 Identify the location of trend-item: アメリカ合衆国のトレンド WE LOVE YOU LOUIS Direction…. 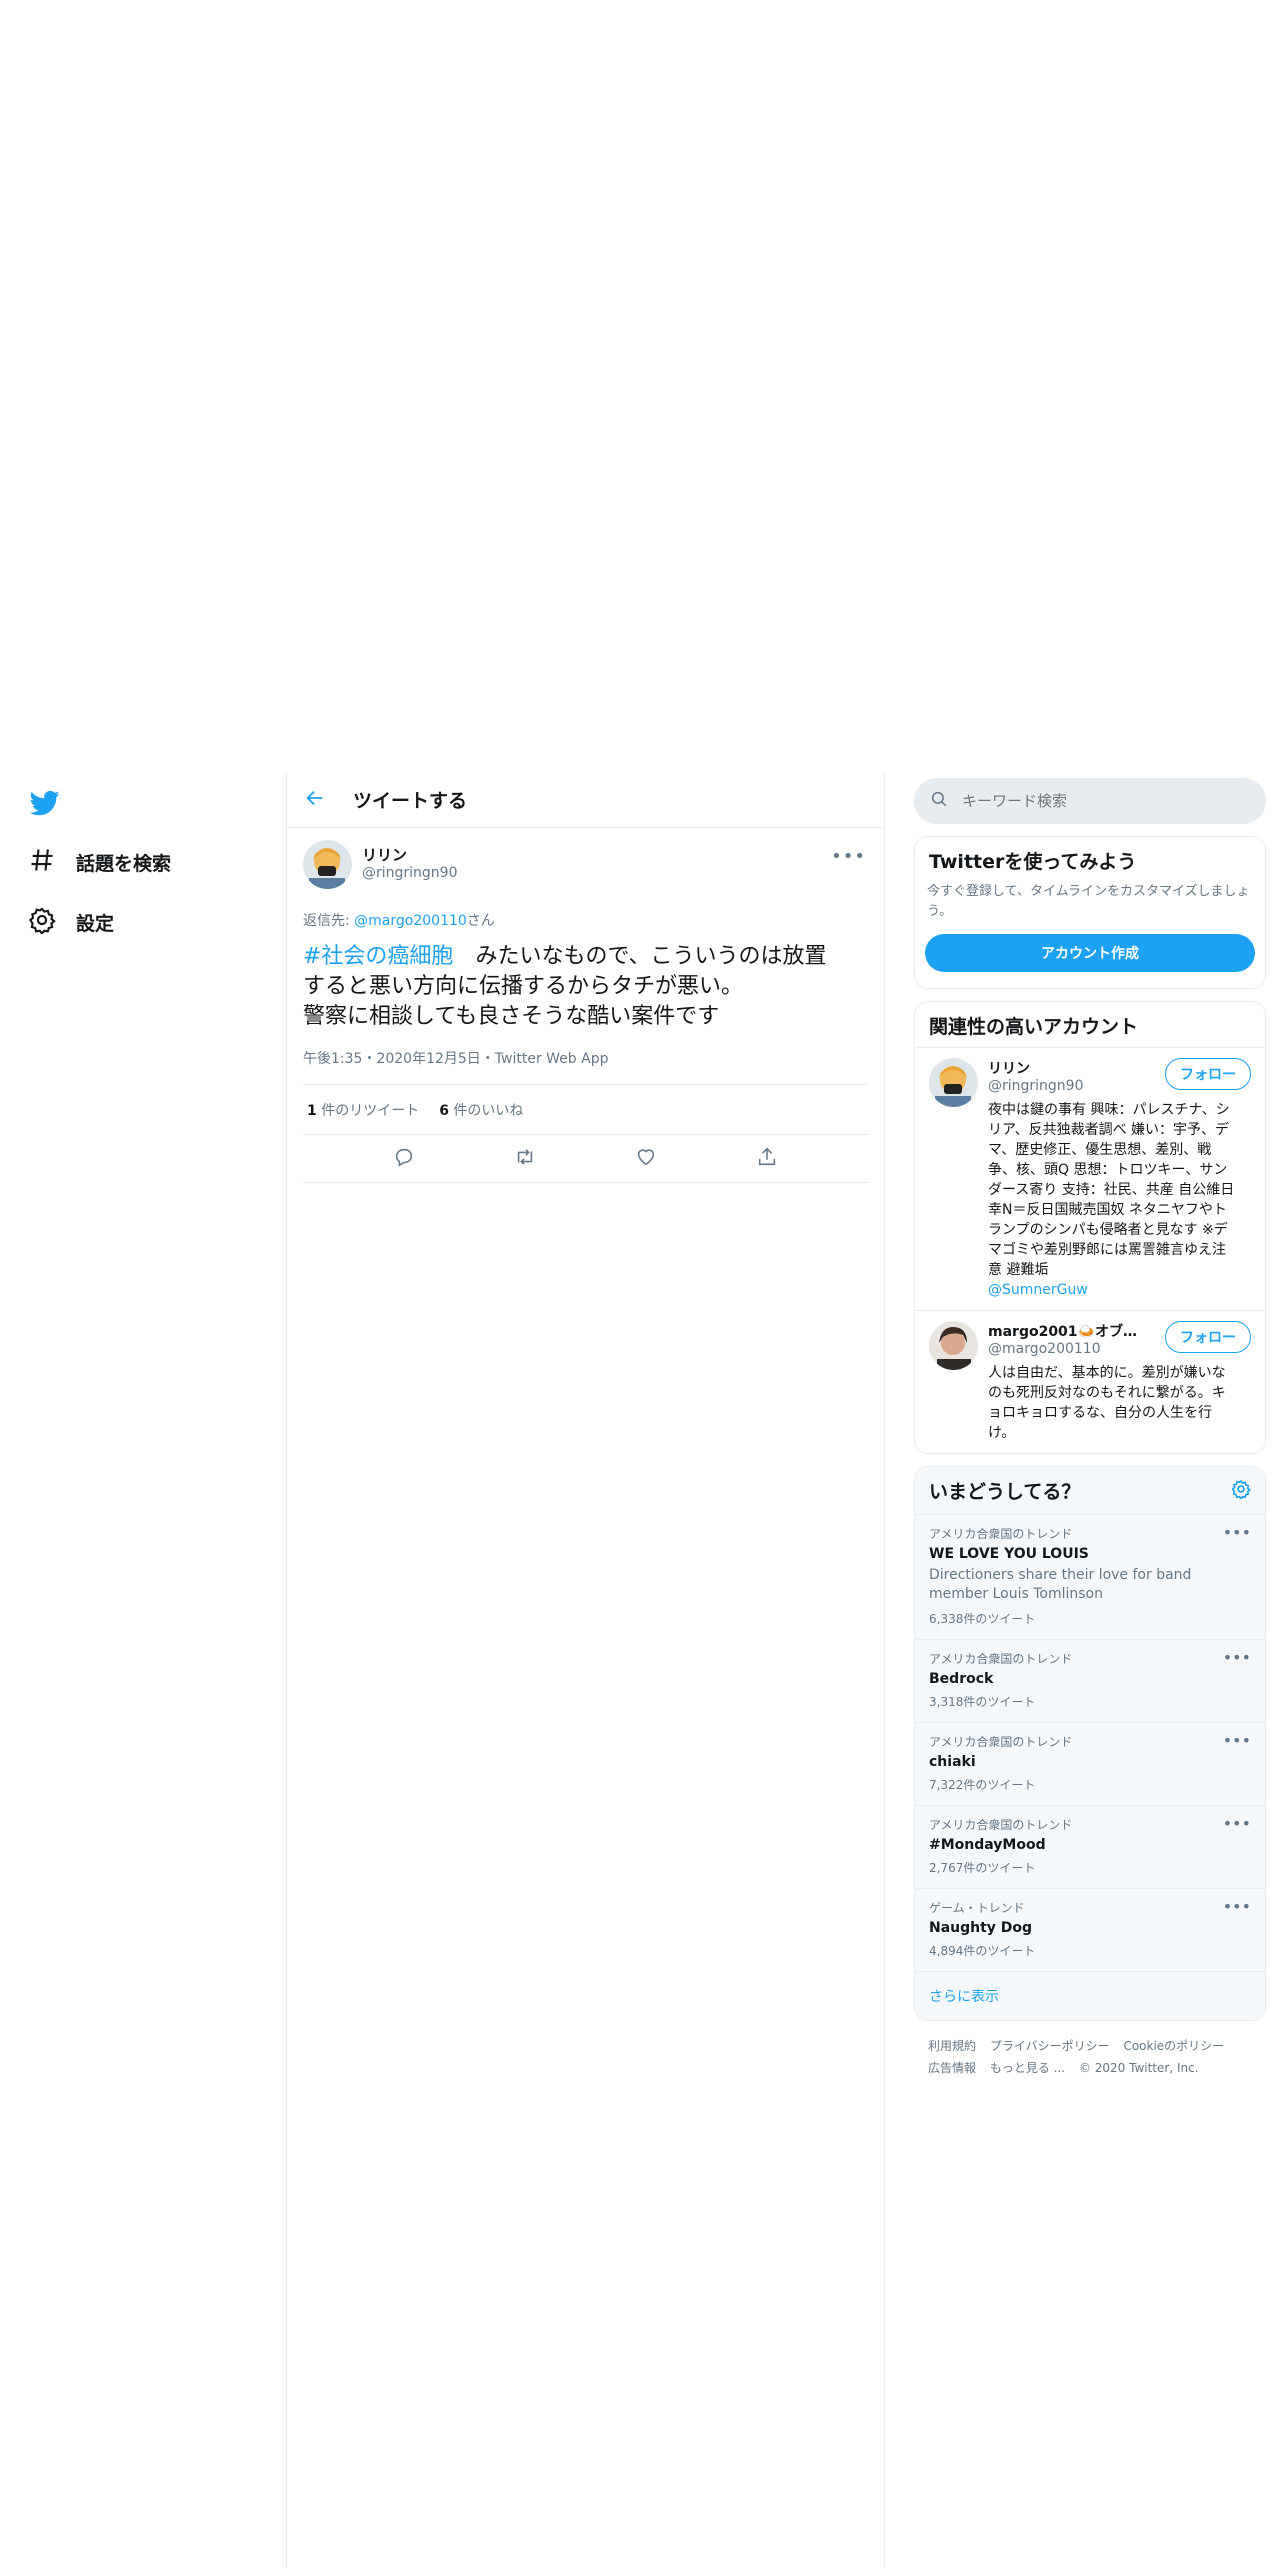
(1090, 1577).